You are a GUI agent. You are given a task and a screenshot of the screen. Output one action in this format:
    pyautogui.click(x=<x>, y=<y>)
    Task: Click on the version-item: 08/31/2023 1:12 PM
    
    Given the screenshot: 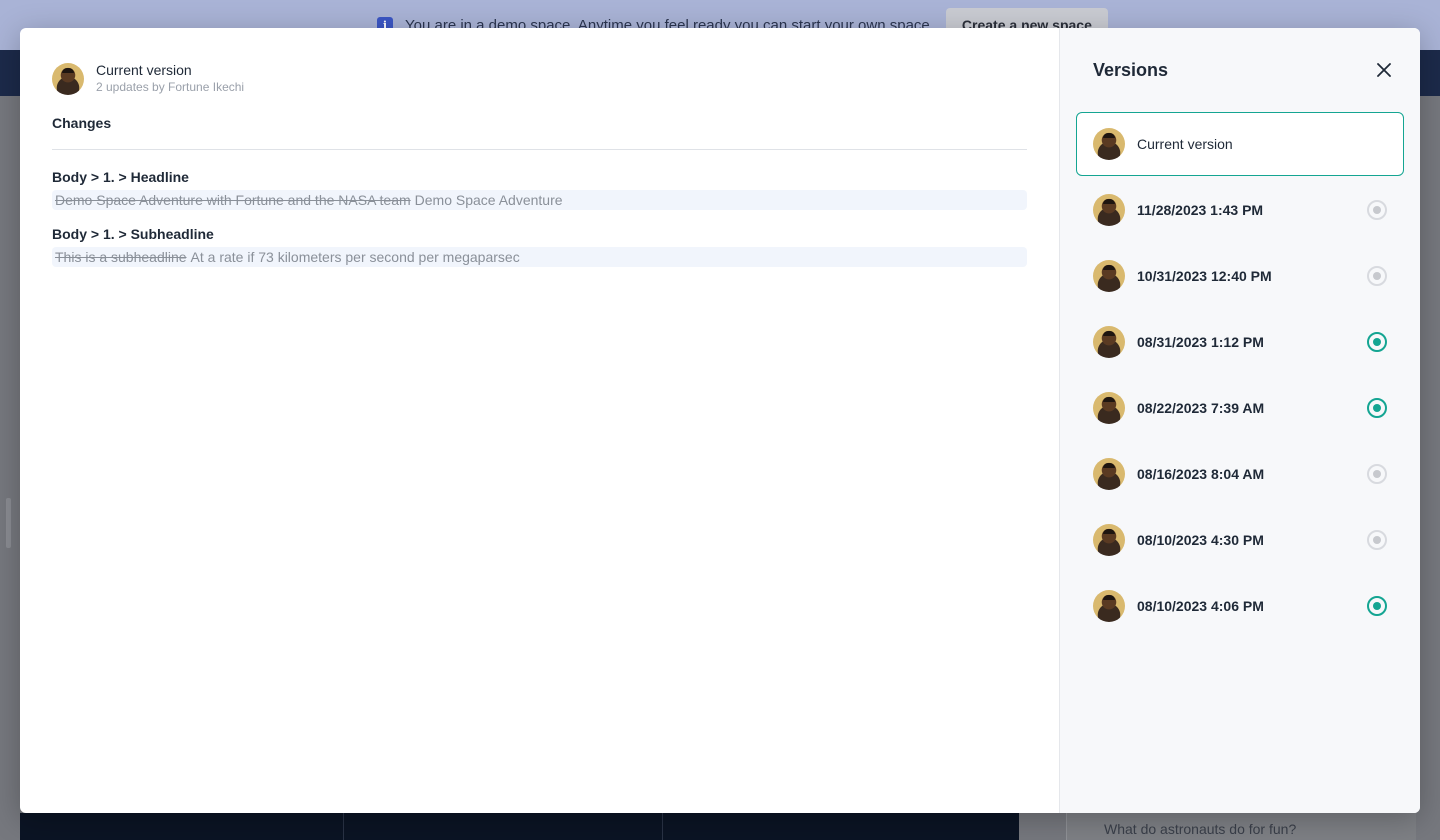 What is the action you would take?
    pyautogui.click(x=1240, y=342)
    